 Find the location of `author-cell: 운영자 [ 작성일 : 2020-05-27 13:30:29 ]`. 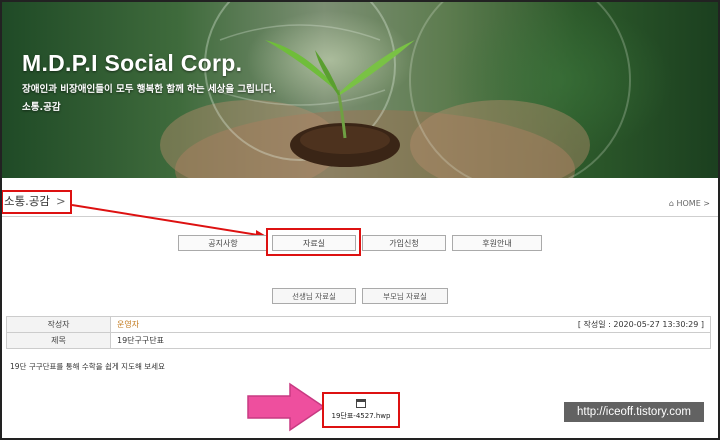

author-cell: 운영자 [ 작성일 : 2020-05-27 13:30:29 ] is located at coordinates (410, 324).